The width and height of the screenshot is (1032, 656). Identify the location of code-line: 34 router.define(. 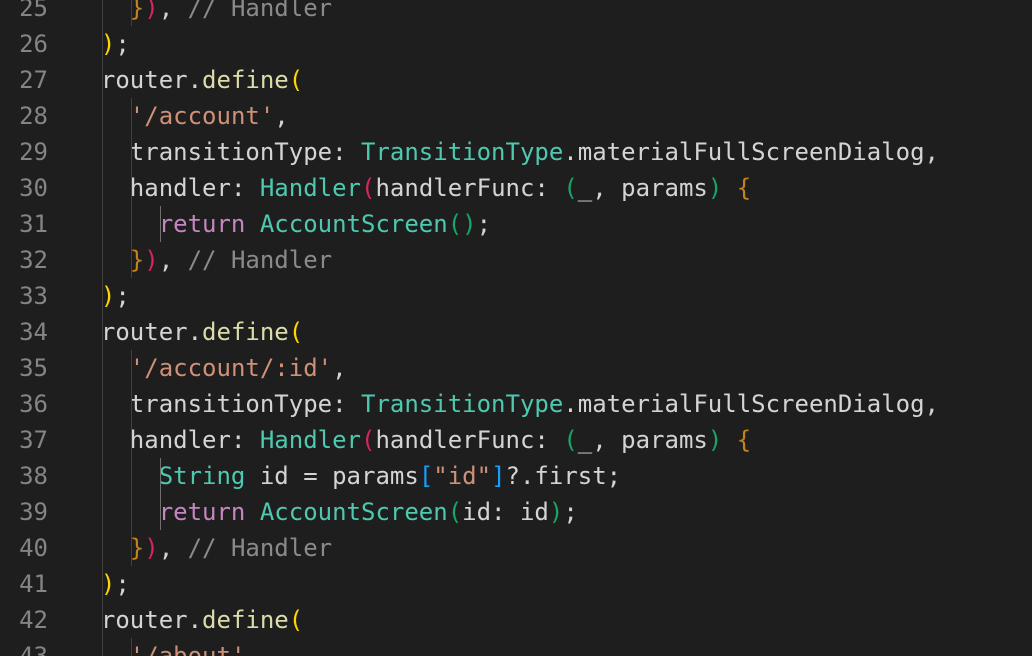
(516, 332).